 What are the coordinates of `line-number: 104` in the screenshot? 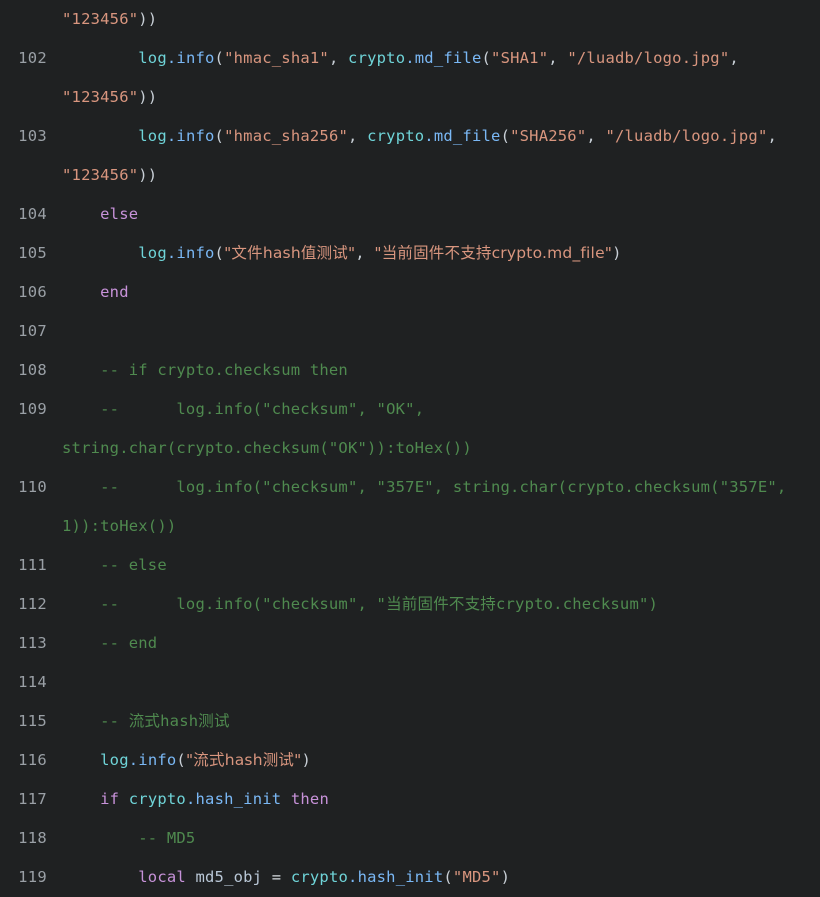 It's located at (32, 214).